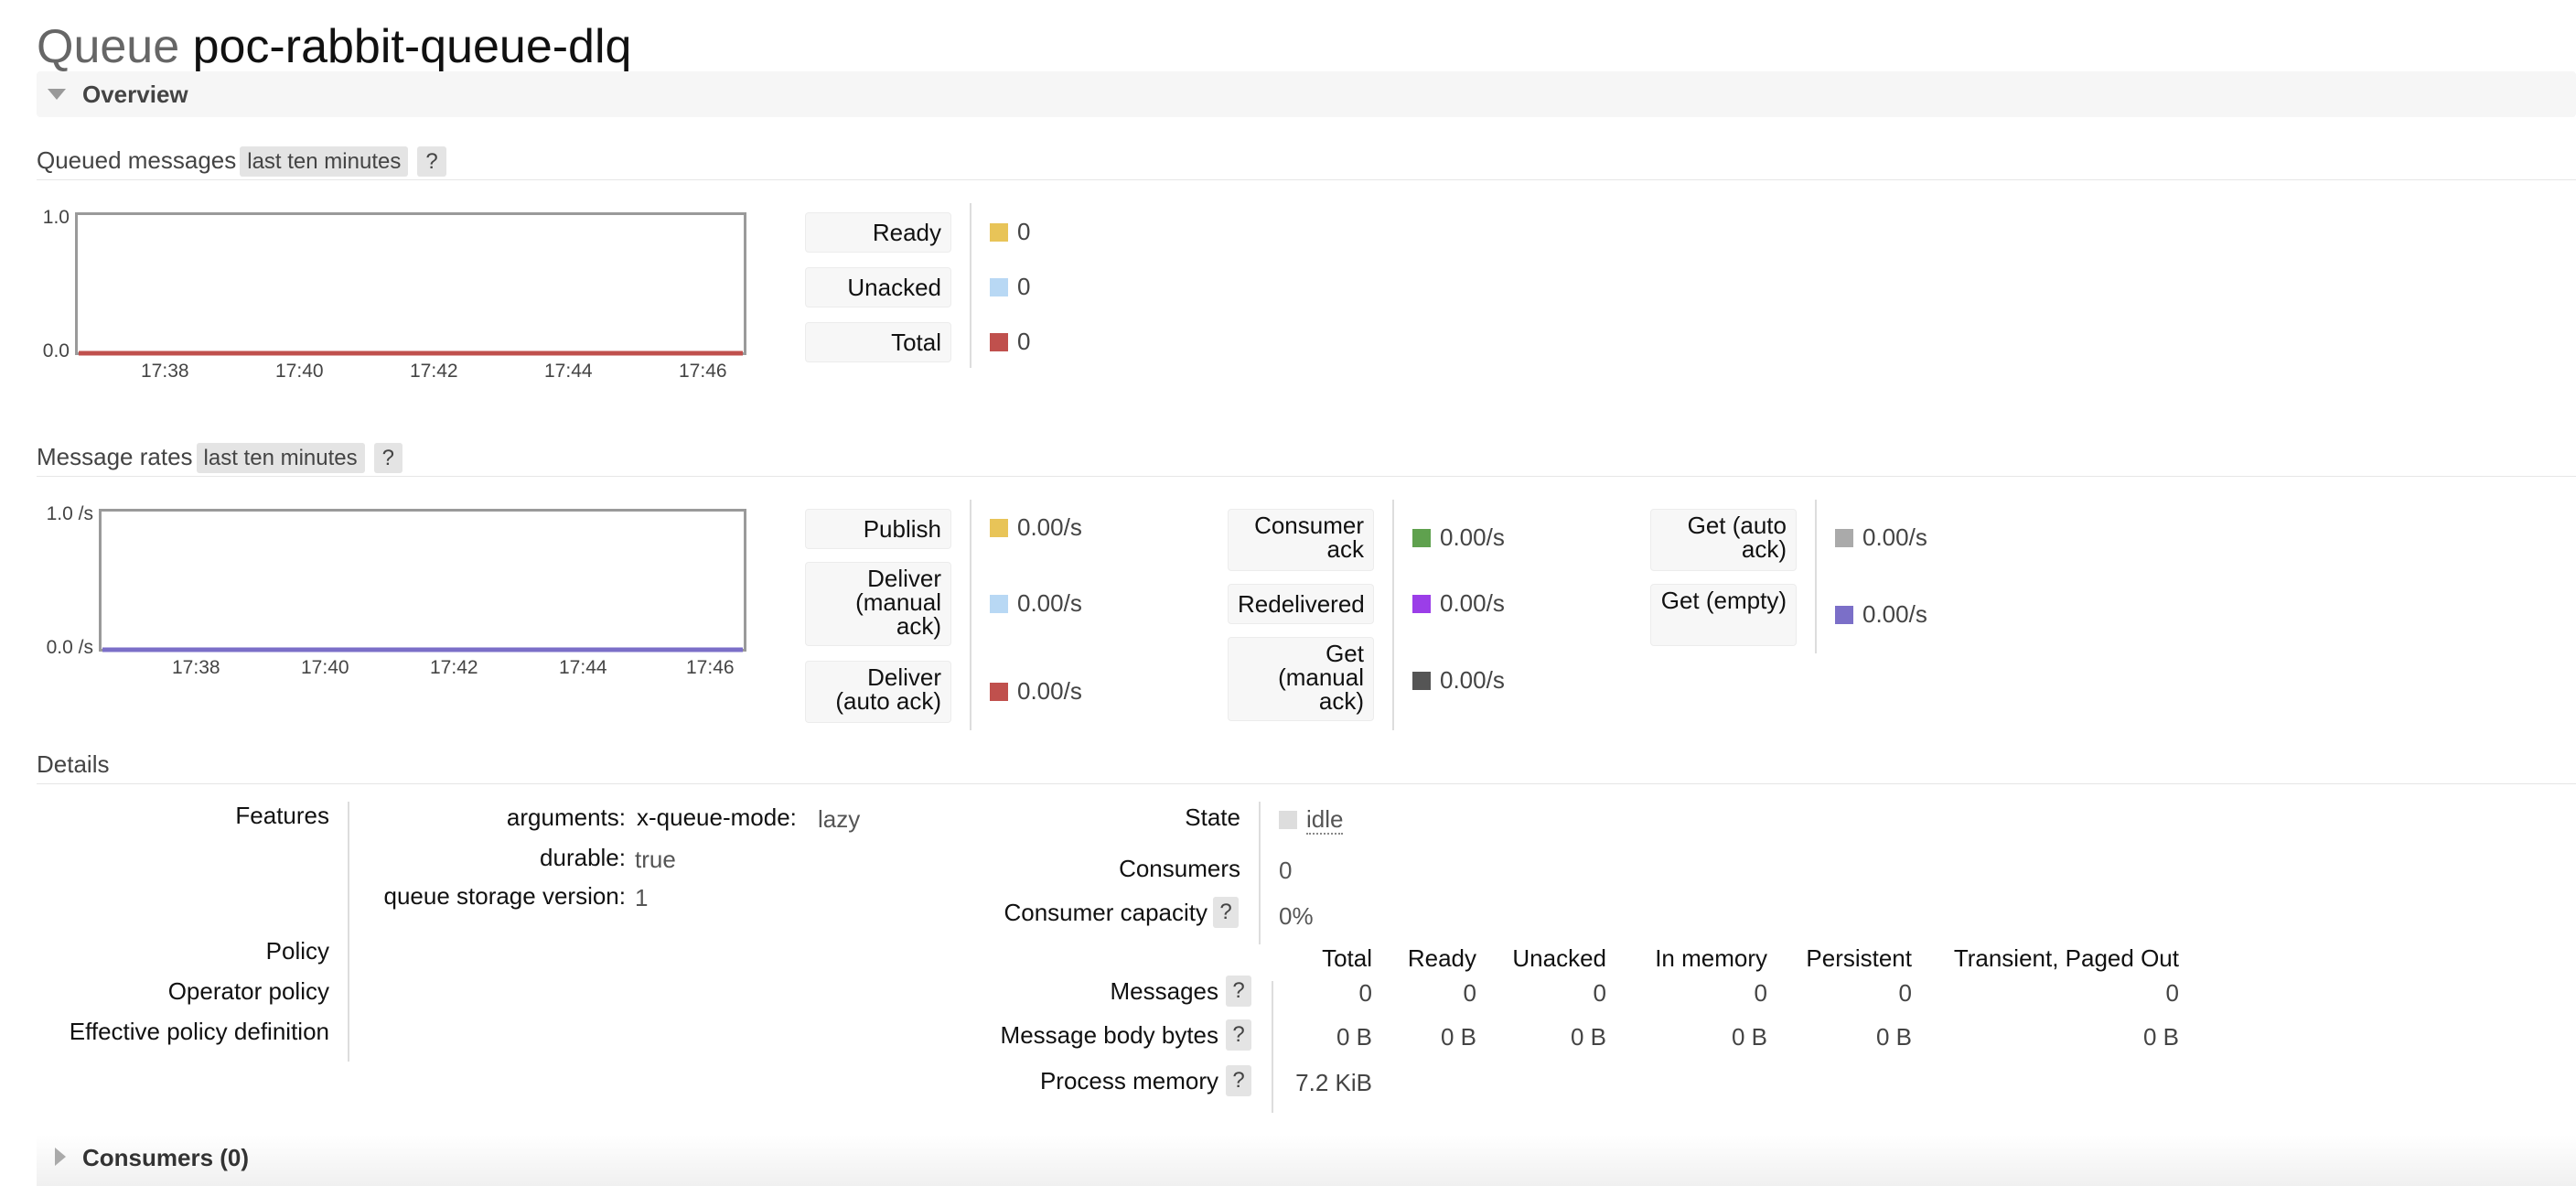  I want to click on legend-value-total: 0, so click(1024, 341).